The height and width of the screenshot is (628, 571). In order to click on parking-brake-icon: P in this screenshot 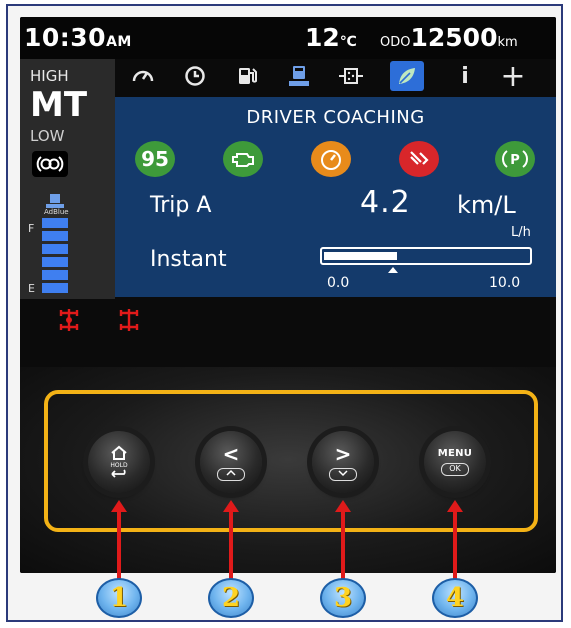, I will do `click(515, 159)`.